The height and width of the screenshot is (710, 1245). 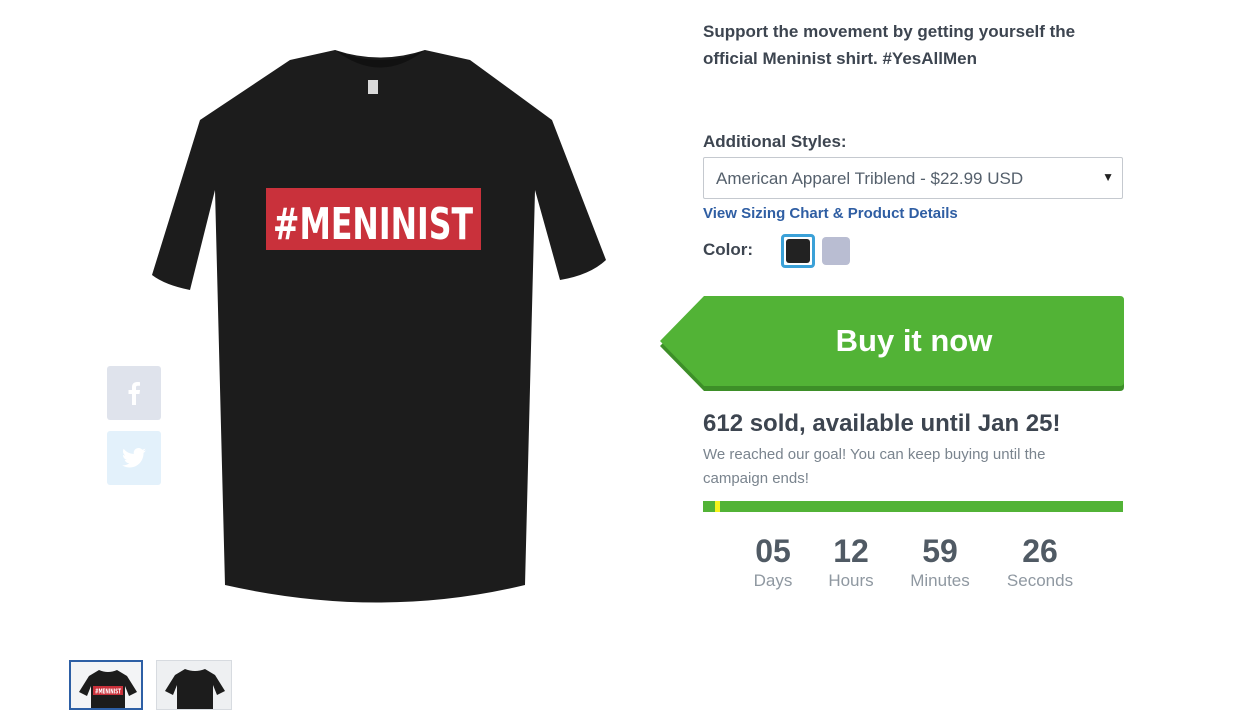 What do you see at coordinates (373, 224) in the screenshot?
I see `shirt-print-text: #MENINIST` at bounding box center [373, 224].